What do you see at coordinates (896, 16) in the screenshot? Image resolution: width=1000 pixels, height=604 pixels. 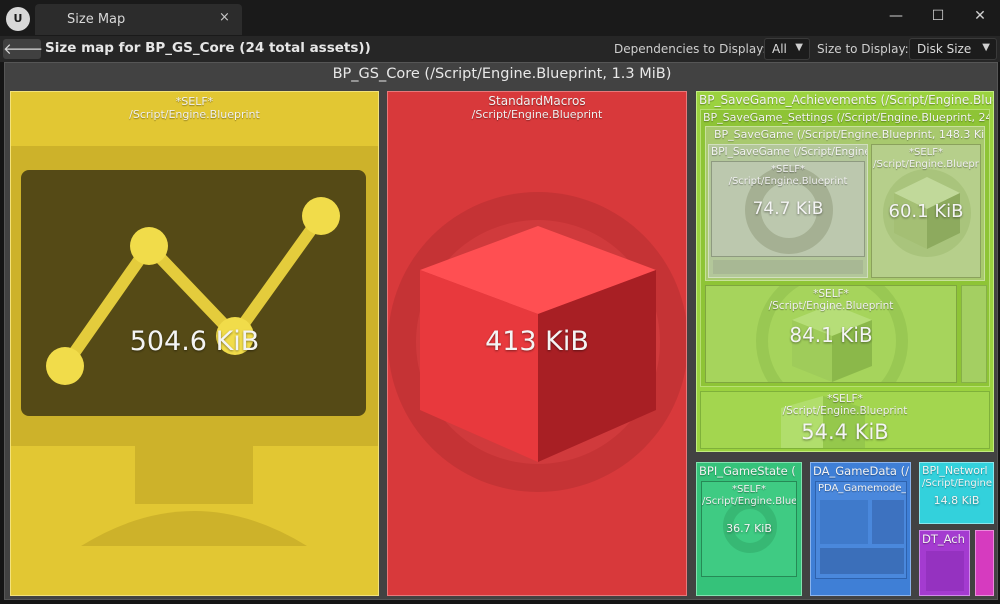 I see `minimize-button: —` at bounding box center [896, 16].